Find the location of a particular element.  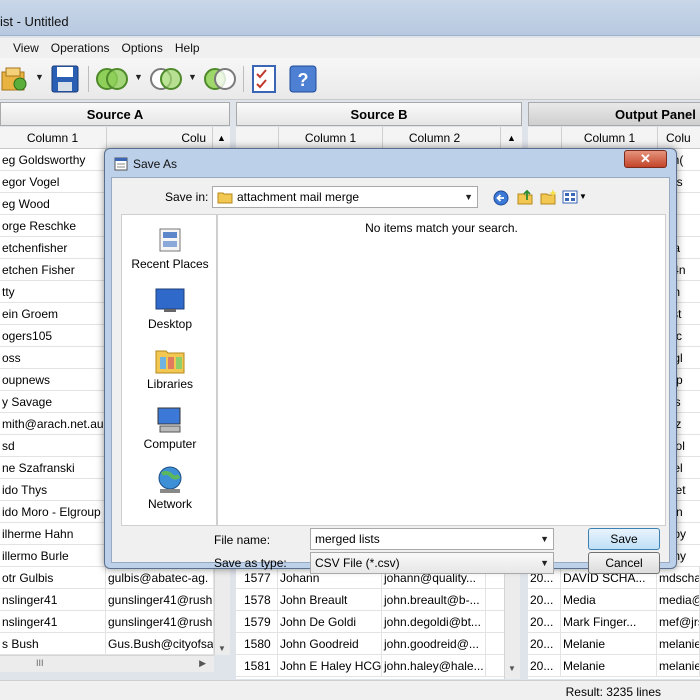

table-cell: egor Vogel is located at coordinates (53, 181).